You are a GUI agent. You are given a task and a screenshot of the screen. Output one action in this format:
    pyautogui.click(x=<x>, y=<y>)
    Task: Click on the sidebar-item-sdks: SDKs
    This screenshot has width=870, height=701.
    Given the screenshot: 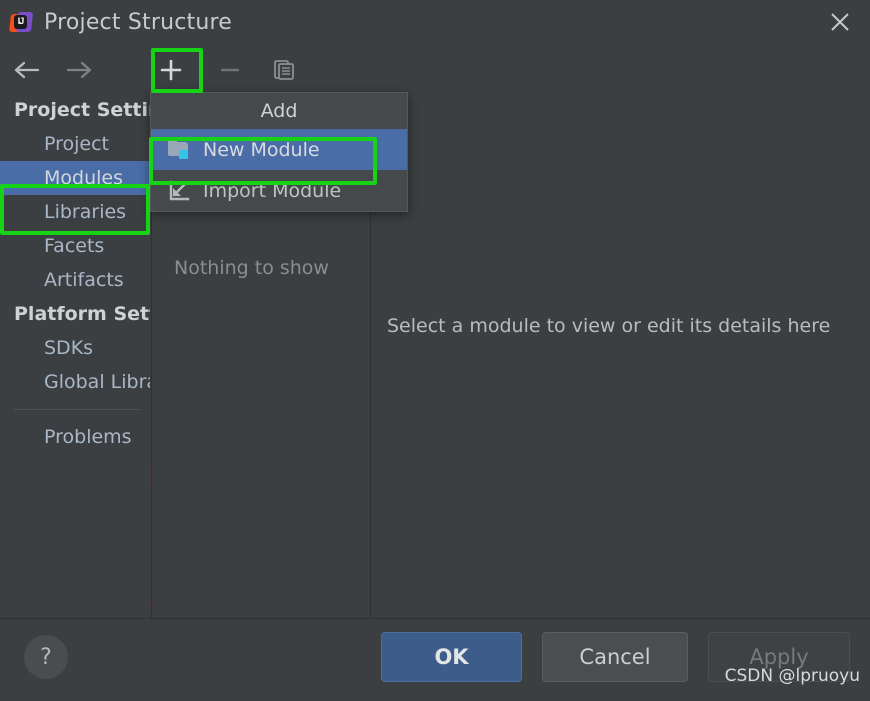 What is the action you would take?
    pyautogui.click(x=75, y=348)
    